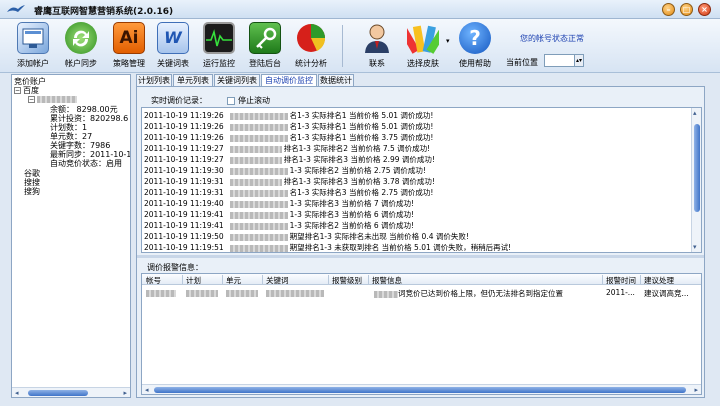  What do you see at coordinates (564, 60) in the screenshot?
I see `position-stepper: ▴▾` at bounding box center [564, 60].